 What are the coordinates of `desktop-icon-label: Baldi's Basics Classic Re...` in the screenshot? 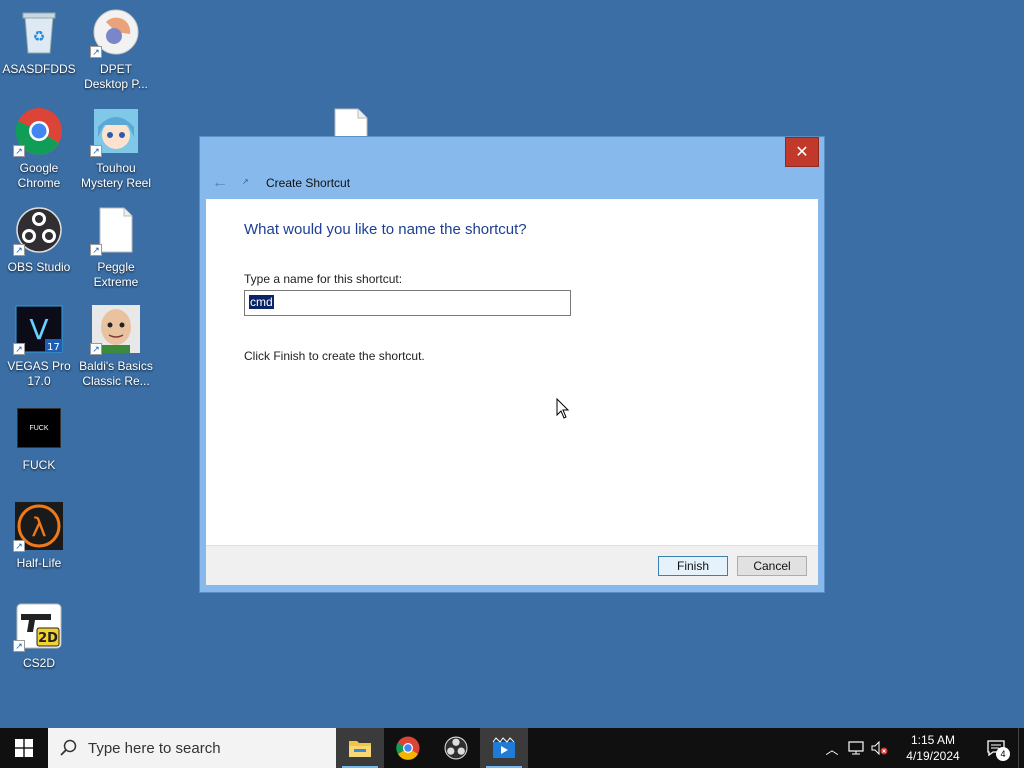 It's located at (116, 373).